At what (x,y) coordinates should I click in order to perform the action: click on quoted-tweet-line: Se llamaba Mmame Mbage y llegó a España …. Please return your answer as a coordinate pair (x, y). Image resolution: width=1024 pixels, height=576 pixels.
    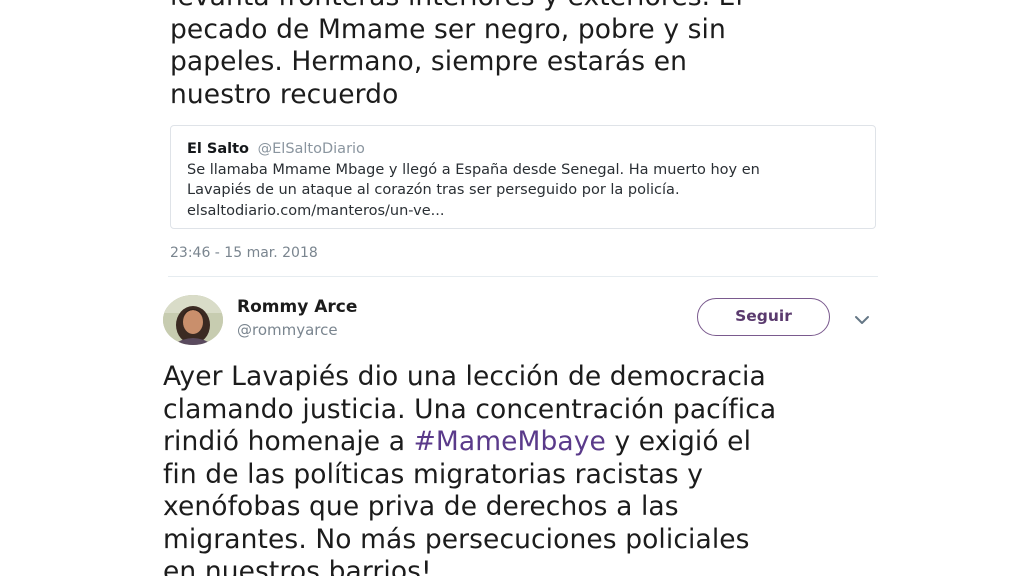
    Looking at the image, I should click on (473, 169).